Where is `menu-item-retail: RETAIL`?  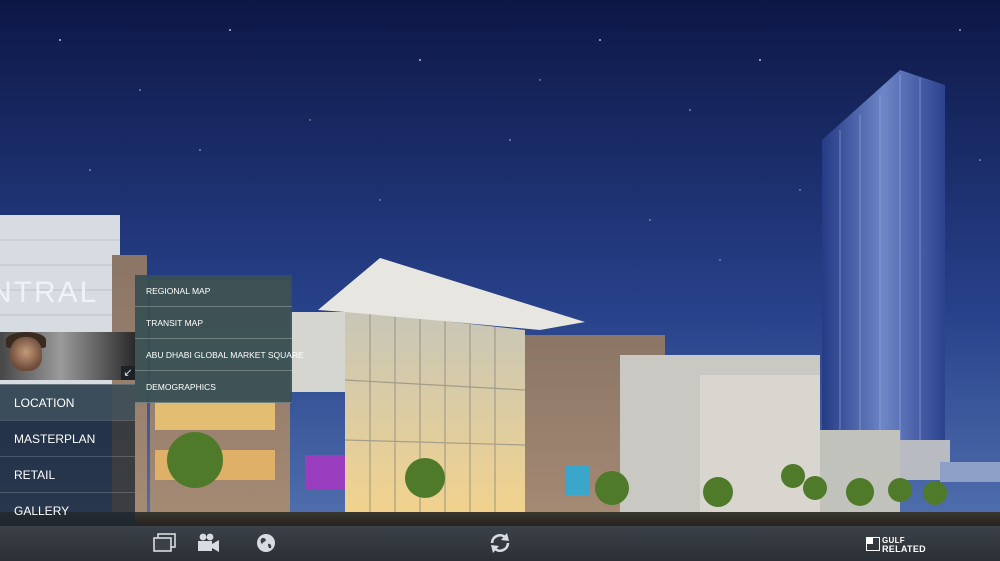
menu-item-retail: RETAIL is located at coordinates (67, 474).